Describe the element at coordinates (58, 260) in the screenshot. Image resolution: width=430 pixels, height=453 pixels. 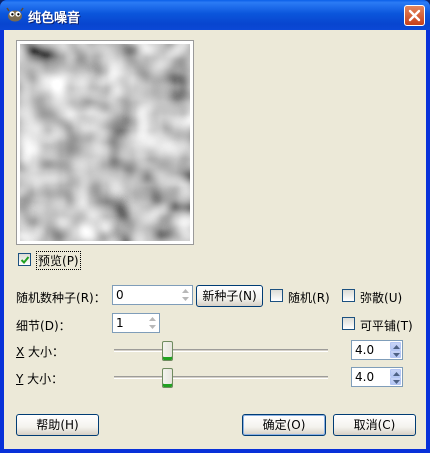
I see `preview-label: 预览(P)` at that location.